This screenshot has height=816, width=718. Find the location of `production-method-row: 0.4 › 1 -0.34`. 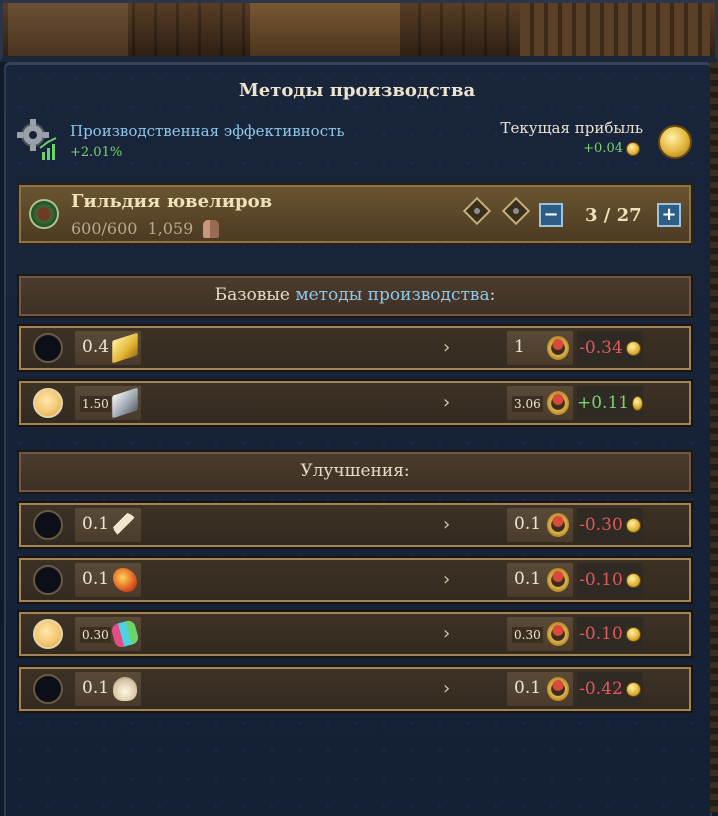

production-method-row: 0.4 › 1 -0.34 is located at coordinates (355, 348).